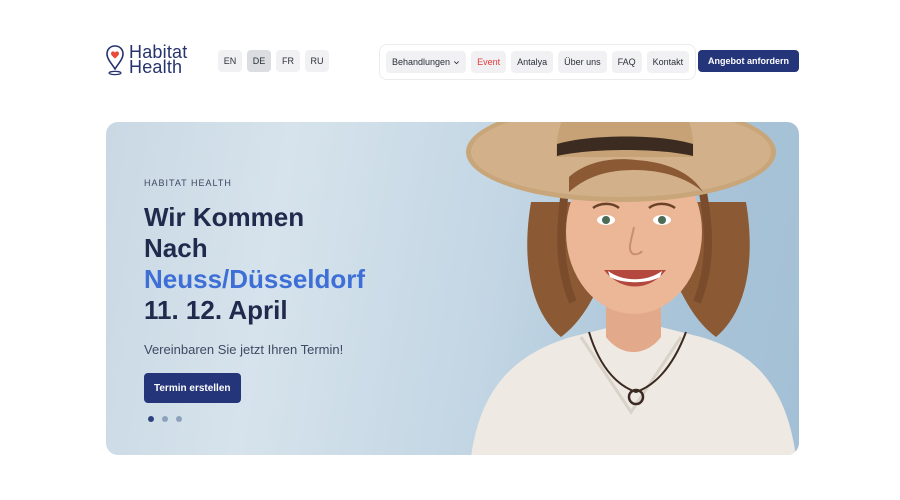  Describe the element at coordinates (216, 310) in the screenshot. I see `hero-headline-date: 11. 12. April` at that location.